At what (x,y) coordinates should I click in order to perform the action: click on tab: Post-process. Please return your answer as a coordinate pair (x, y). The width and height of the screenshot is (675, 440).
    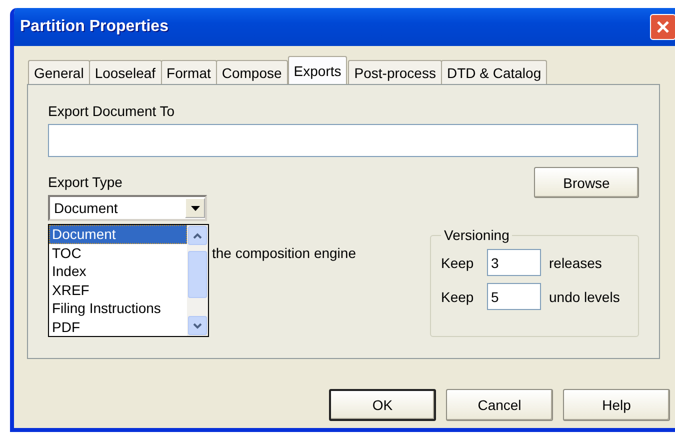
    Looking at the image, I should click on (395, 72).